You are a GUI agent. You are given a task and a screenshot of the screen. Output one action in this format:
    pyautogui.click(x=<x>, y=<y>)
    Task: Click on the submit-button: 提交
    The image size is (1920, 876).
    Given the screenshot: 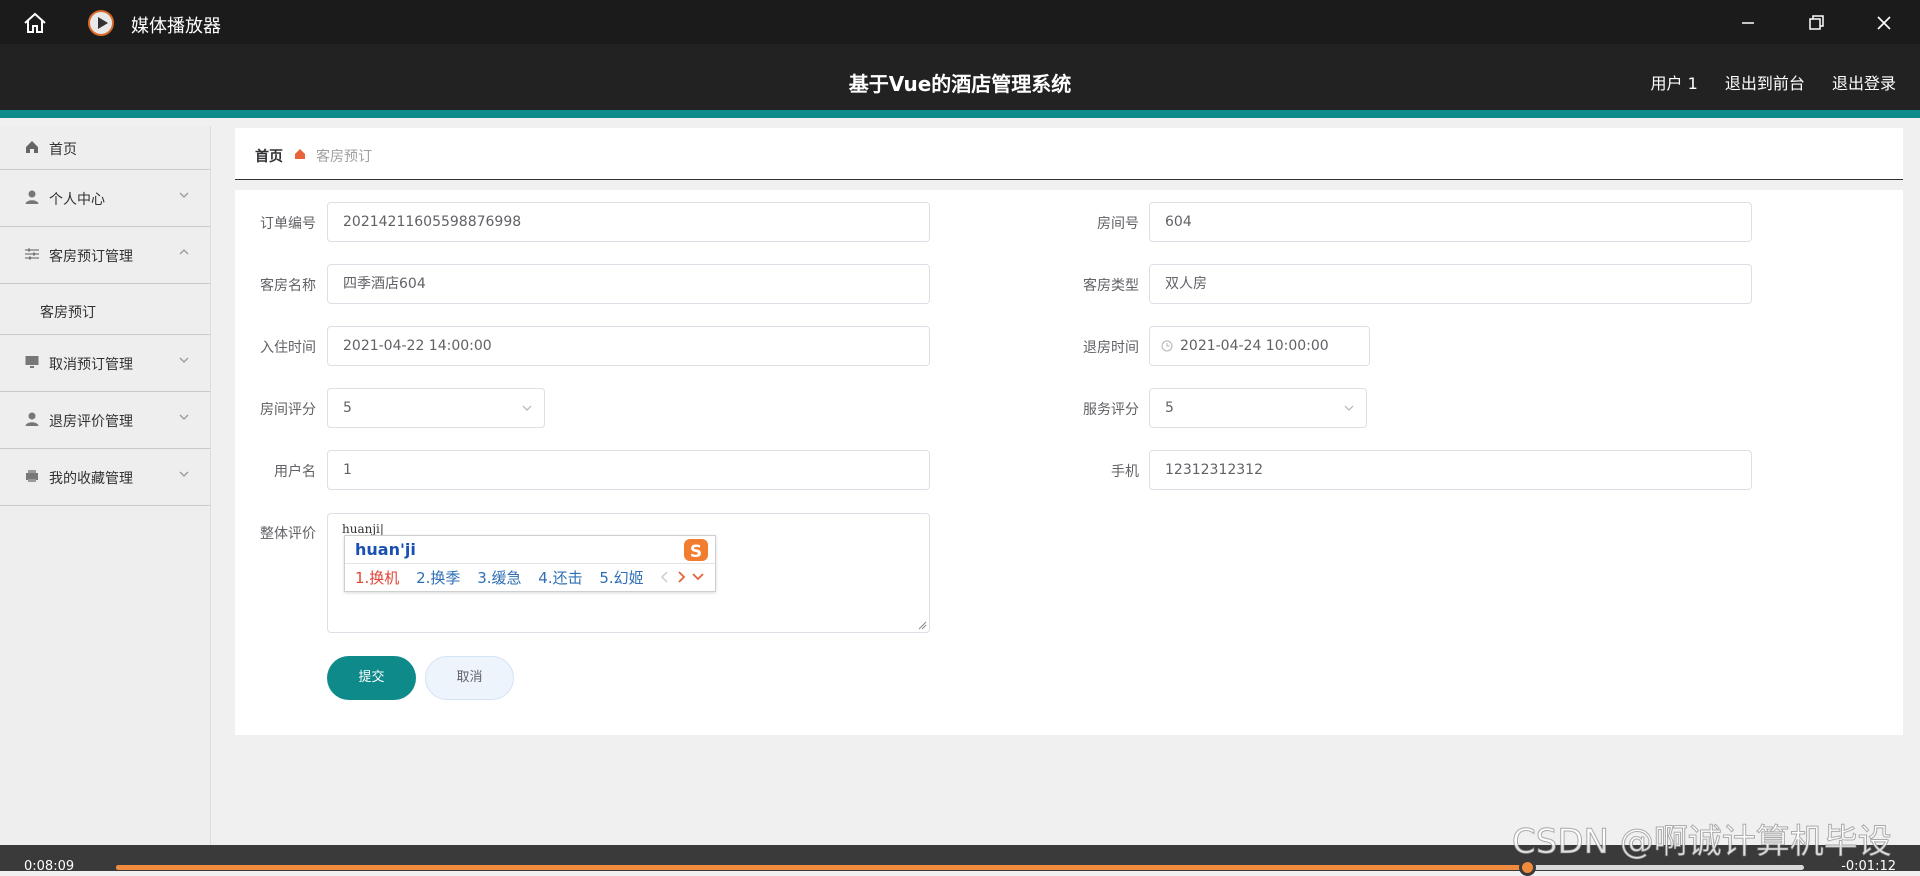 What is the action you would take?
    pyautogui.click(x=371, y=678)
    